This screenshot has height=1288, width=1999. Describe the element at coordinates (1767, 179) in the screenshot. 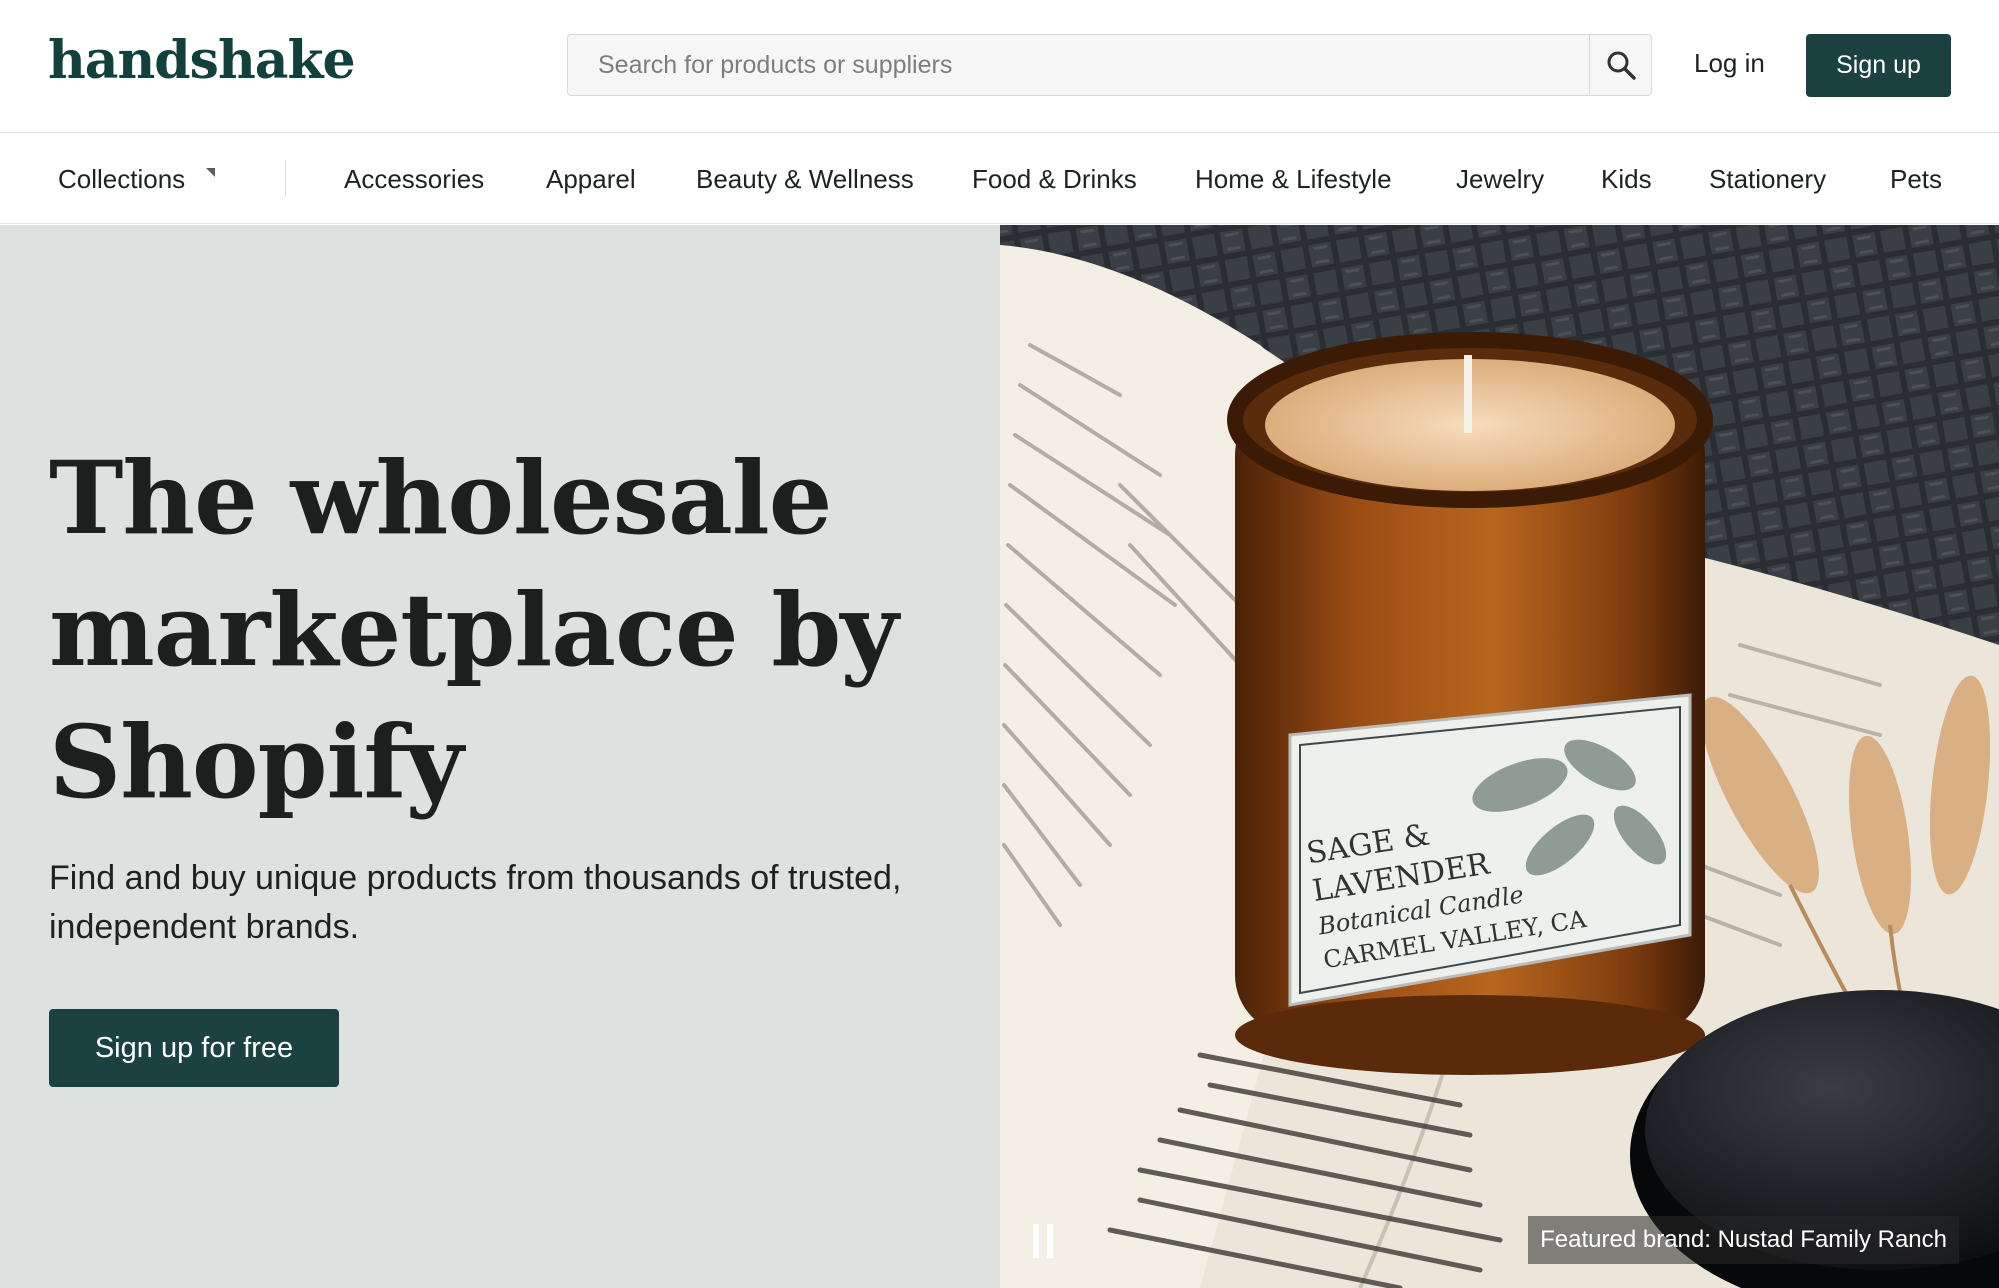

I see `nav-item-stationery: Stationery` at that location.